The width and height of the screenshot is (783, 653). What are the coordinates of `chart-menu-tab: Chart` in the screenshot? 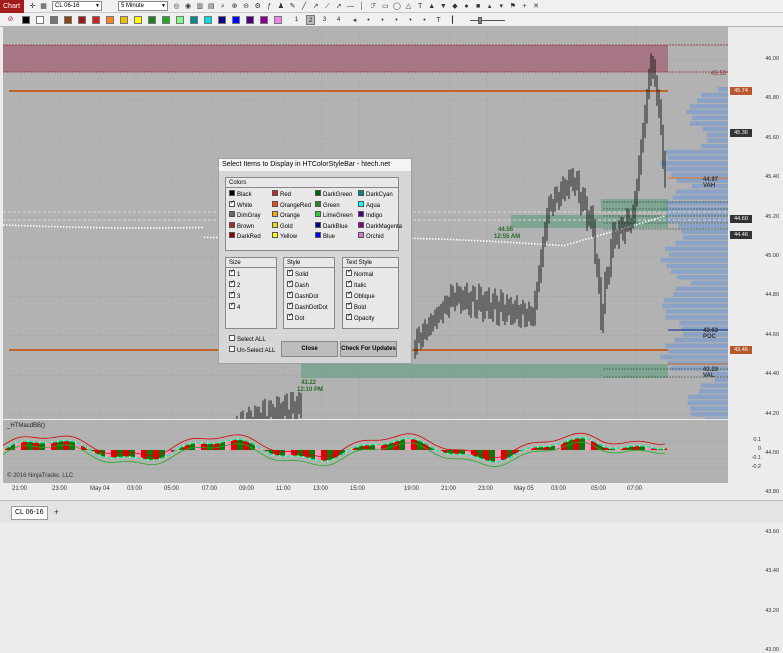 It's located at (12, 6).